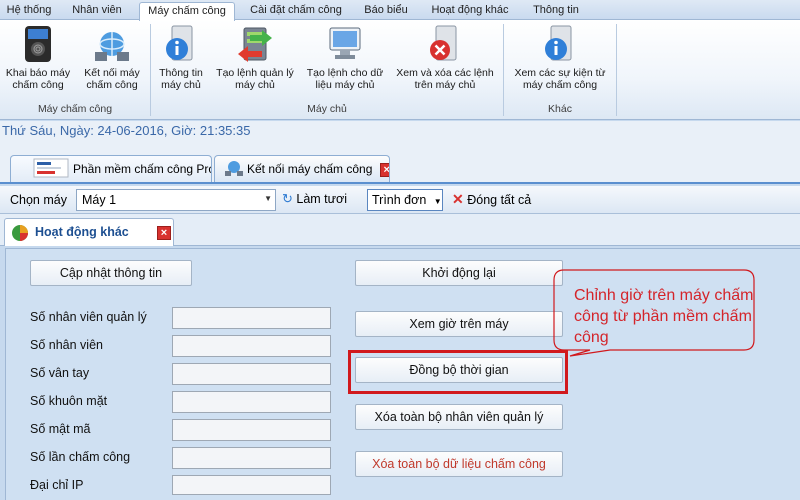 The image size is (800, 500). Describe the element at coordinates (60, 373) in the screenshot. I see `field-label: Số vân tay` at that location.